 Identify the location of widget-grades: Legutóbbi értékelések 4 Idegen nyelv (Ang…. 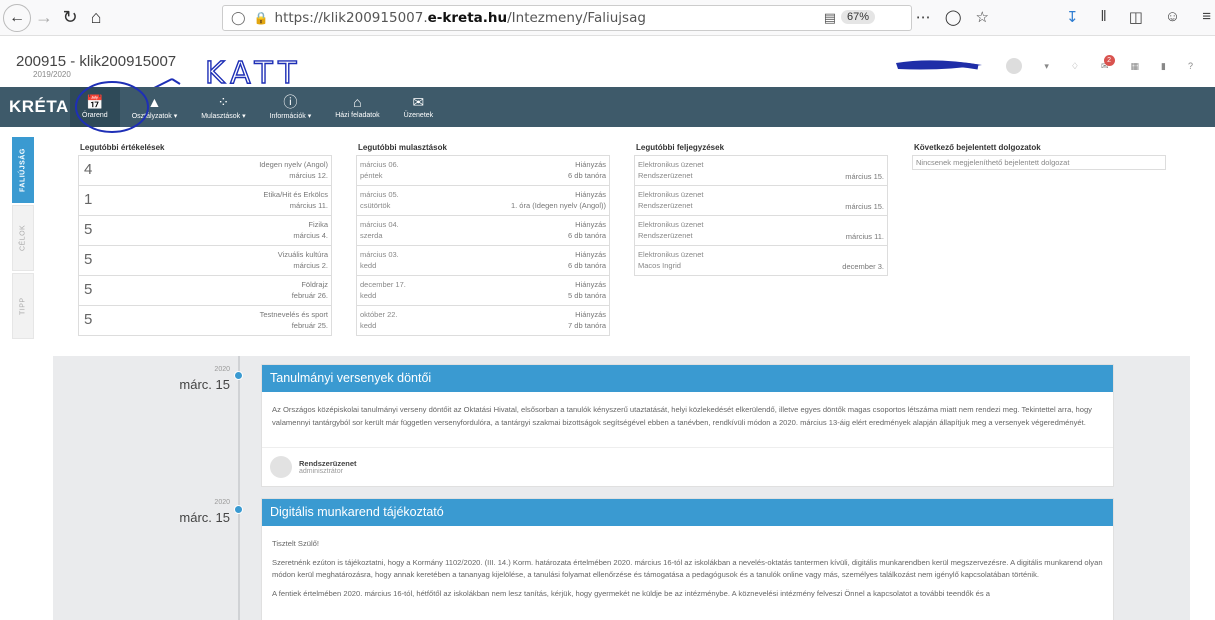
(205, 239).